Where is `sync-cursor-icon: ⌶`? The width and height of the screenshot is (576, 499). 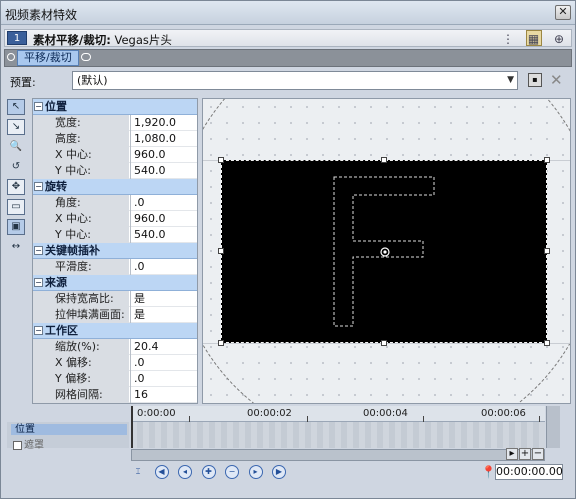
sync-cursor-icon: ⌶ is located at coordinates (138, 472).